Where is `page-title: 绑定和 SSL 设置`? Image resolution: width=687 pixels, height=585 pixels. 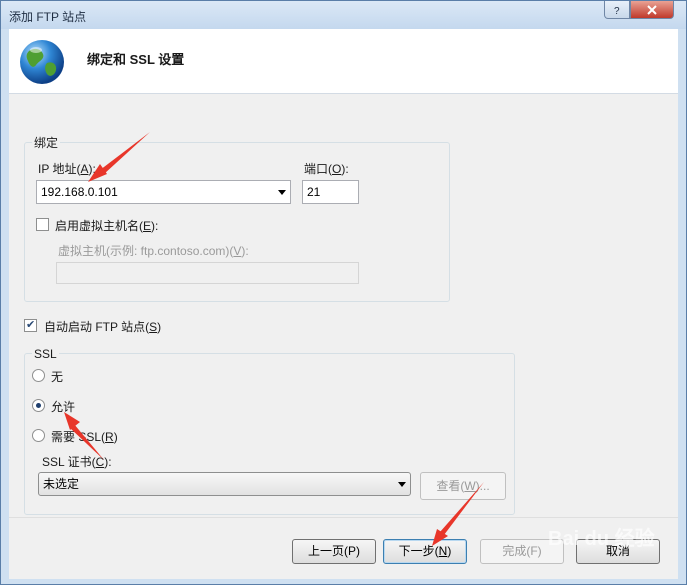
page-title: 绑定和 SSL 设置 is located at coordinates (136, 59).